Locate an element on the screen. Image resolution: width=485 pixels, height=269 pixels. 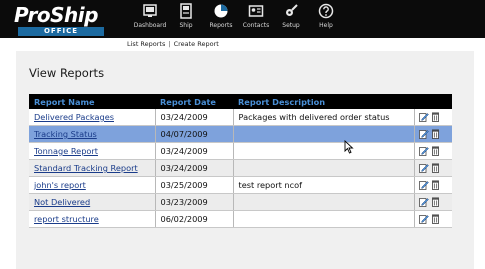
contacts-icon is located at coordinates (256, 11).